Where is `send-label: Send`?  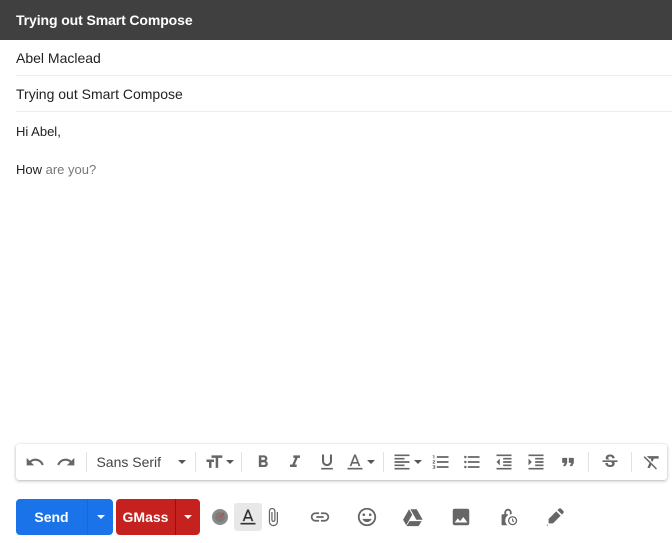 send-label: Send is located at coordinates (51, 517).